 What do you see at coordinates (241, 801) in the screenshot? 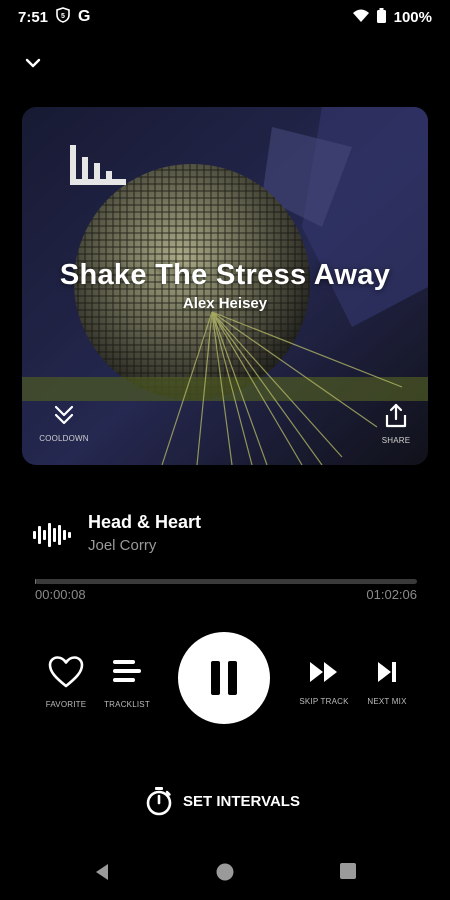
I see `set-intervals-label: SET INTERVALS` at bounding box center [241, 801].